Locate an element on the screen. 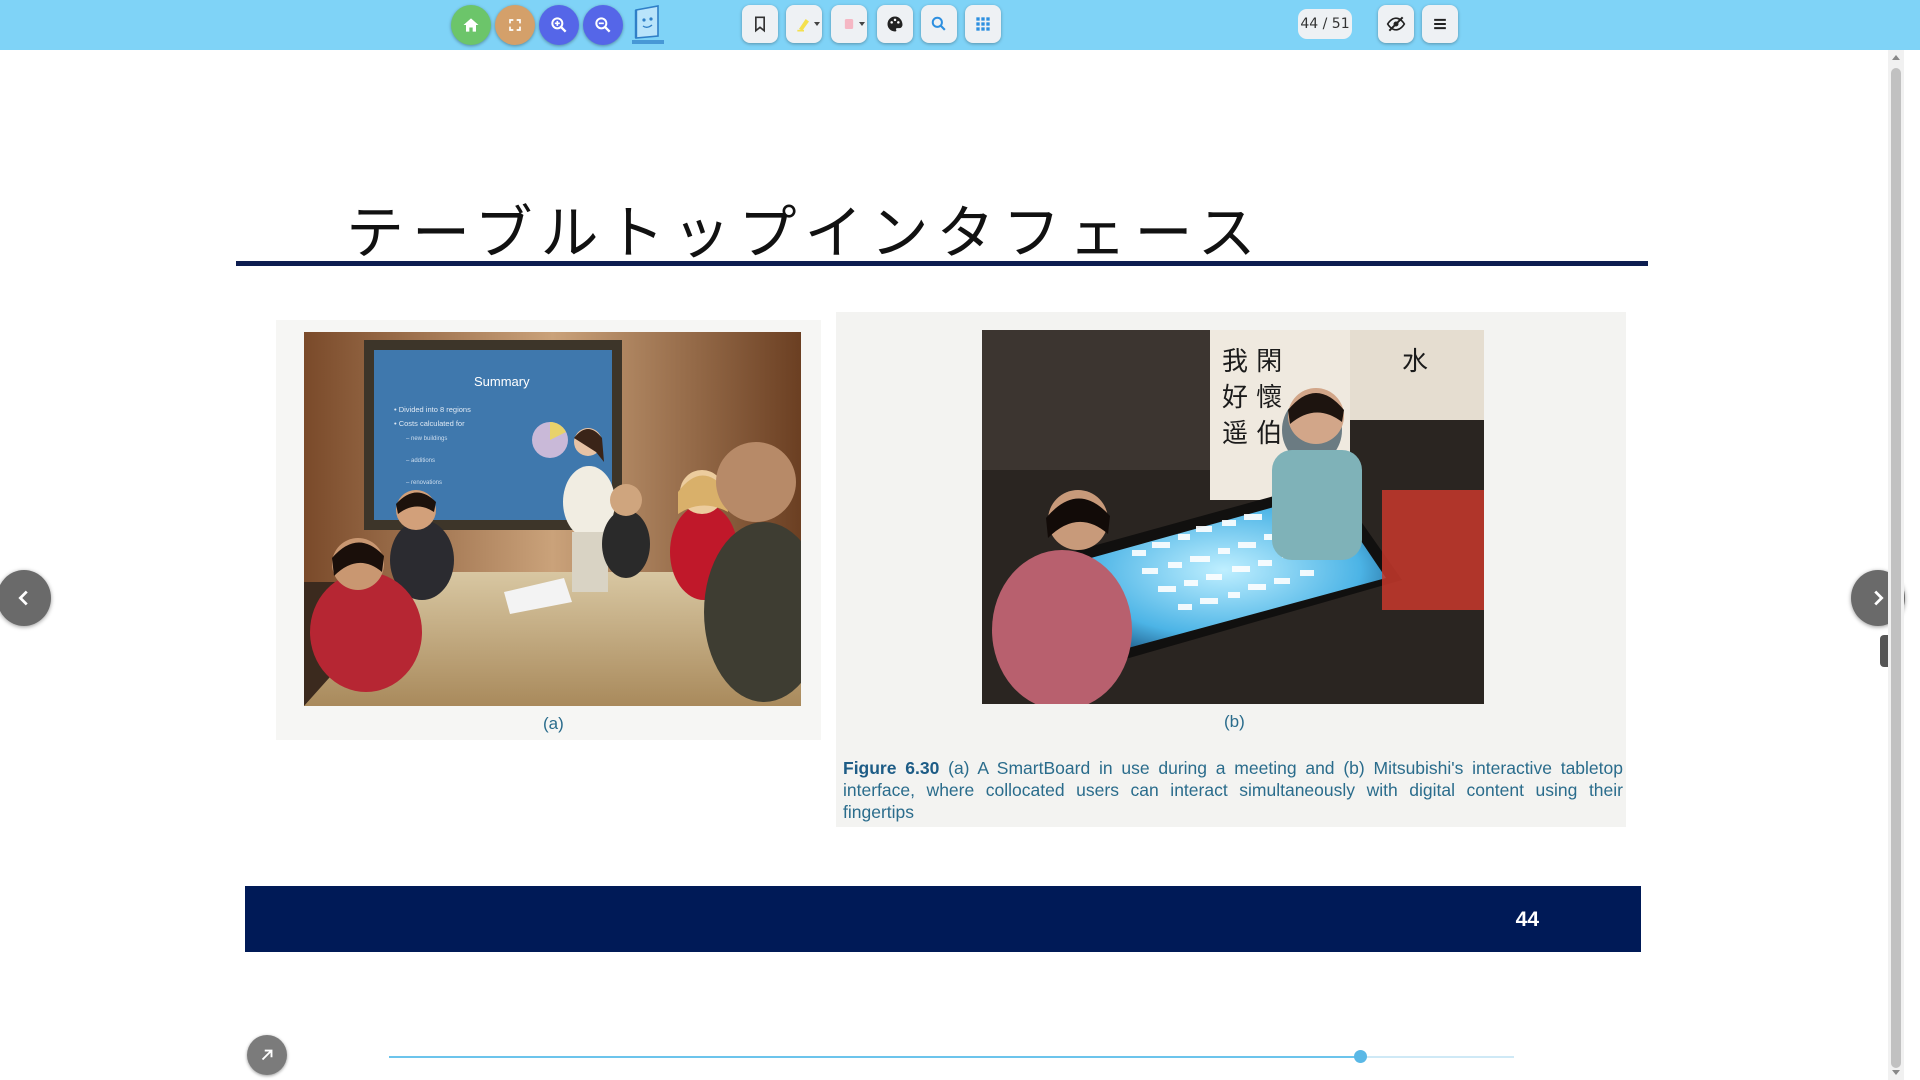 The width and height of the screenshot is (1920, 1080). highlighter-button is located at coordinates (804, 24).